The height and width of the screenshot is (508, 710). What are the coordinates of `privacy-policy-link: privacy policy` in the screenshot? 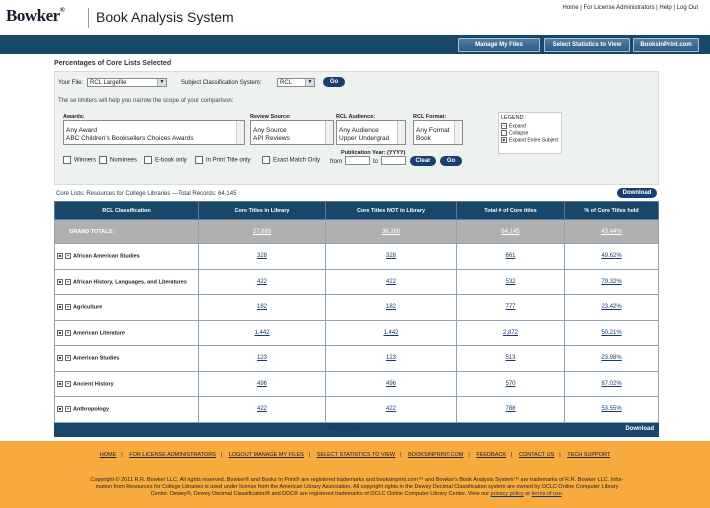 It's located at (507, 494).